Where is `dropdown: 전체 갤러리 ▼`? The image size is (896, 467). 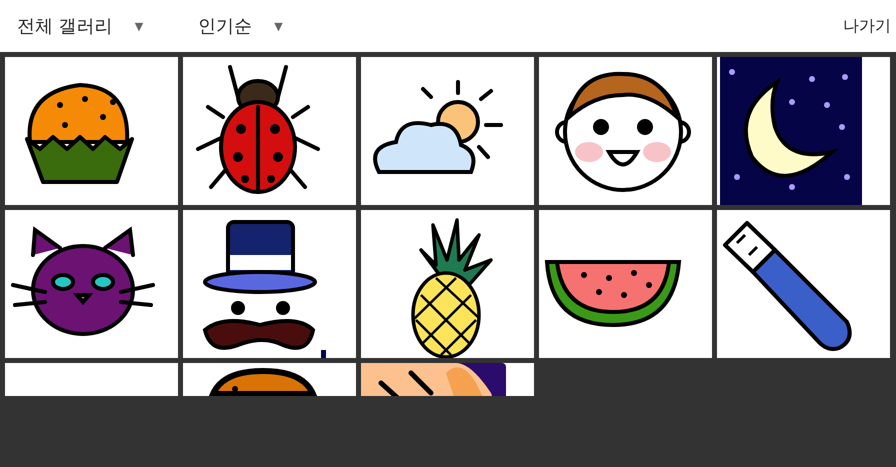 dropdown: 전체 갤러리 ▼ is located at coordinates (72, 26).